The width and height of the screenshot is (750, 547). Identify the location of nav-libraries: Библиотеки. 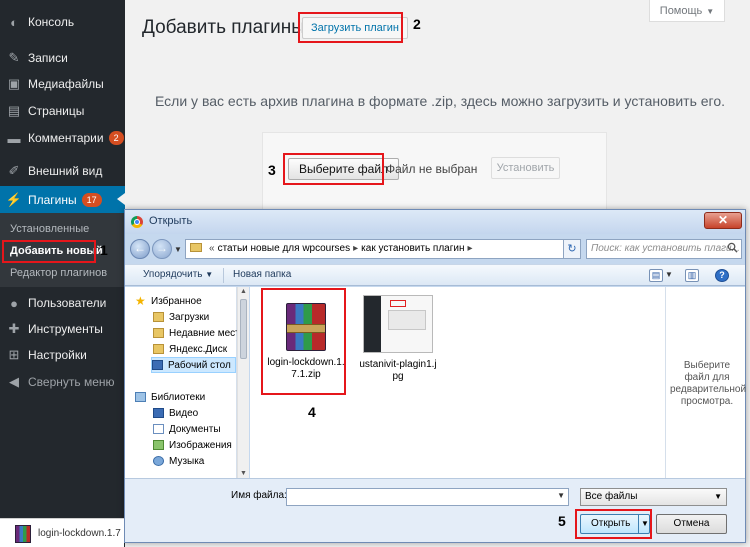
(170, 397).